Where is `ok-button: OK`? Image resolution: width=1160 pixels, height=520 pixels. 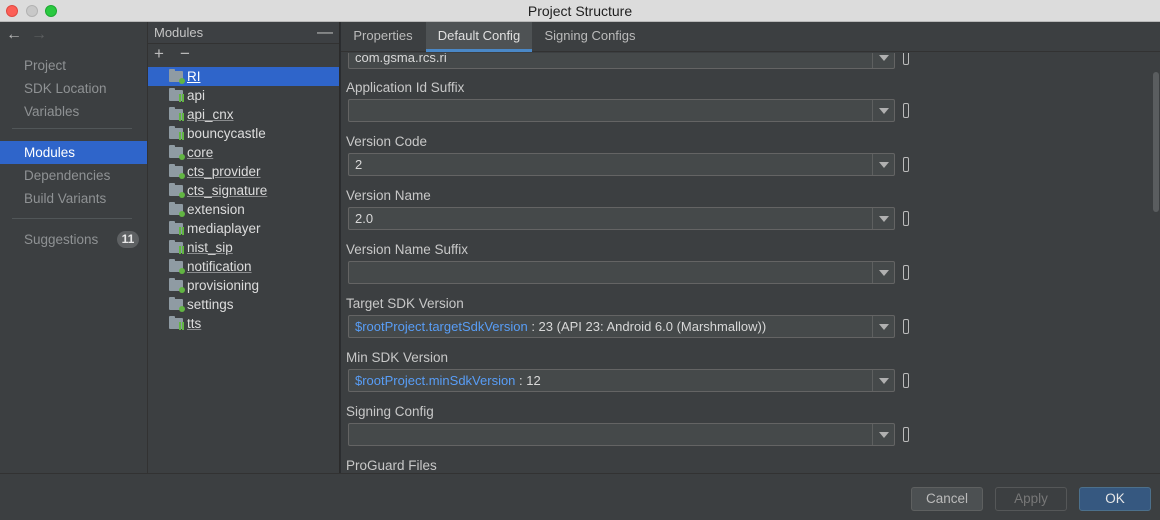
ok-button: OK is located at coordinates (1115, 499).